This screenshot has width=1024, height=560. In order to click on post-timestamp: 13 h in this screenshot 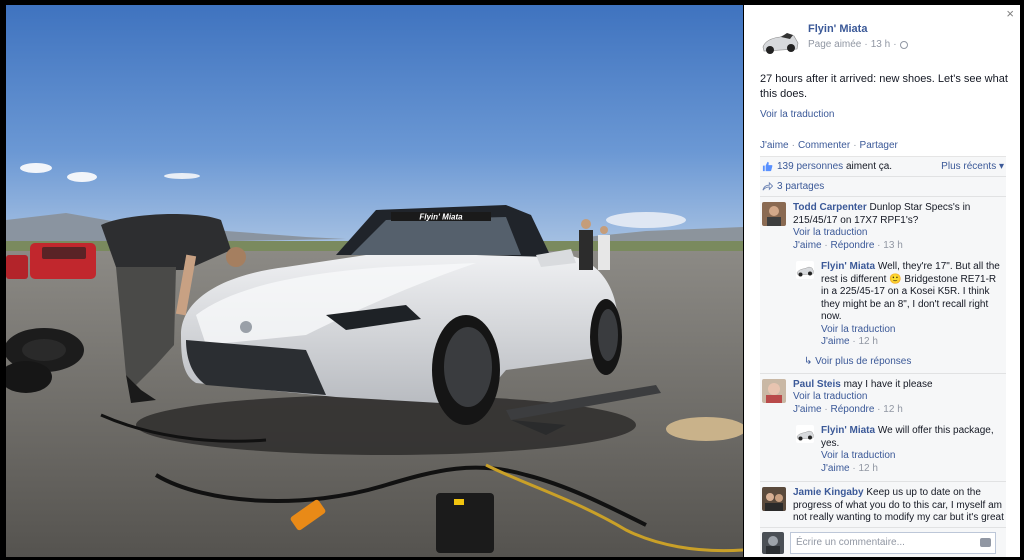, I will do `click(880, 44)`.